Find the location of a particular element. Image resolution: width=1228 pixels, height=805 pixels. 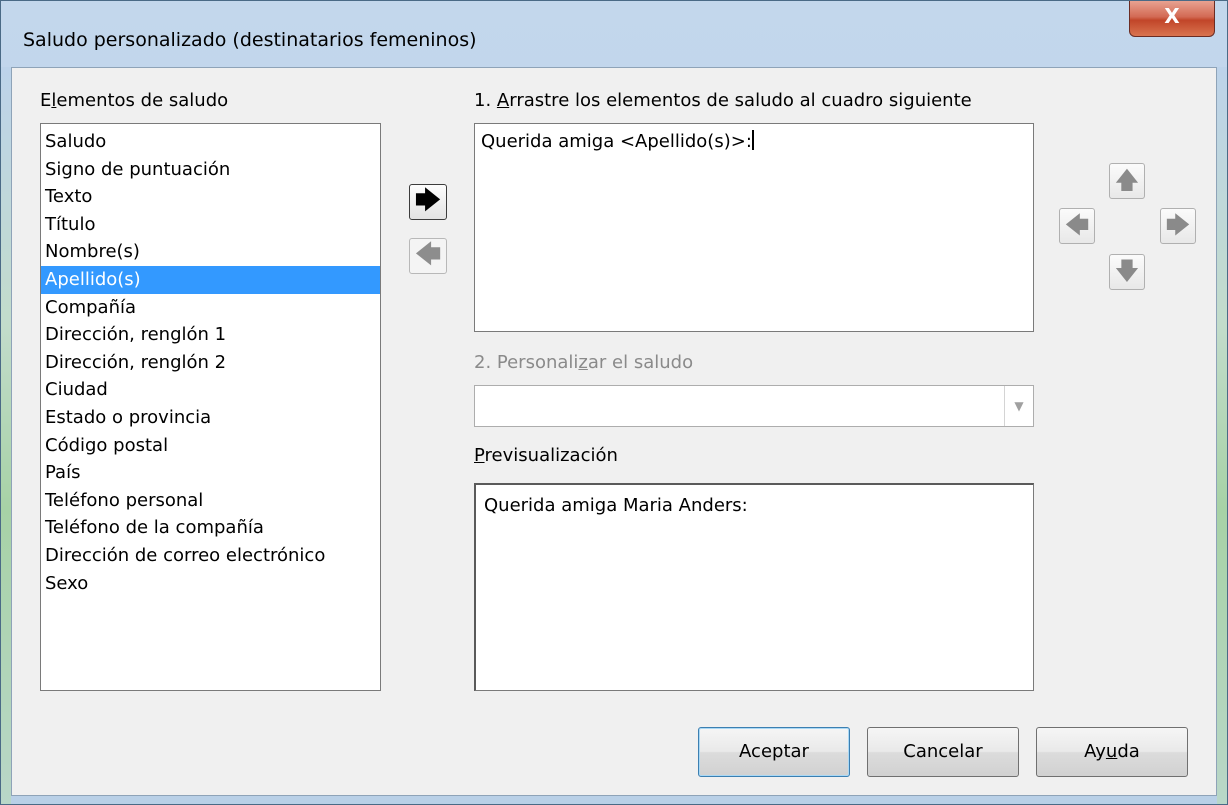

close-button: X is located at coordinates (1172, 19).